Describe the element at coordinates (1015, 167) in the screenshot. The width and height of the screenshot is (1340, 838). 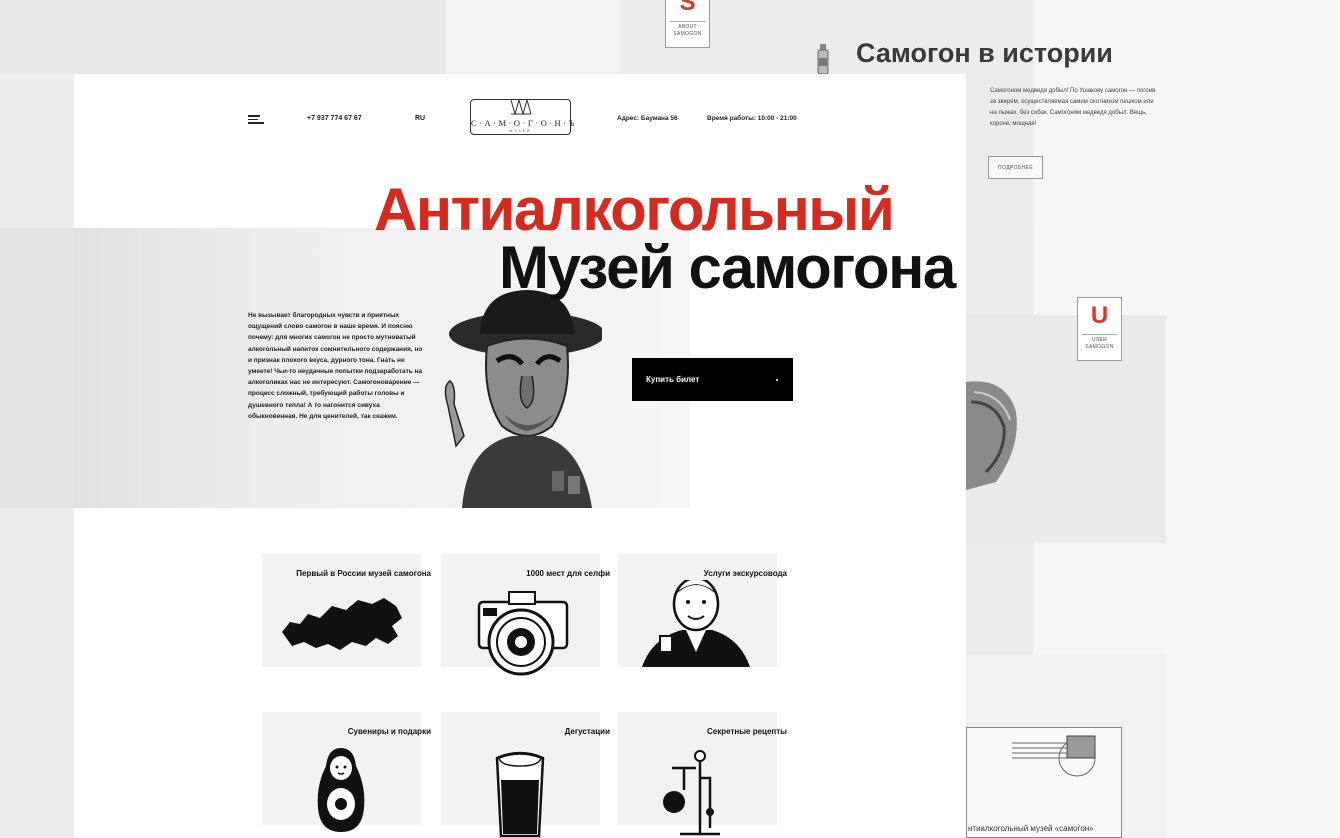
I see `more-button: ПОДРОБНЕЕ` at that location.